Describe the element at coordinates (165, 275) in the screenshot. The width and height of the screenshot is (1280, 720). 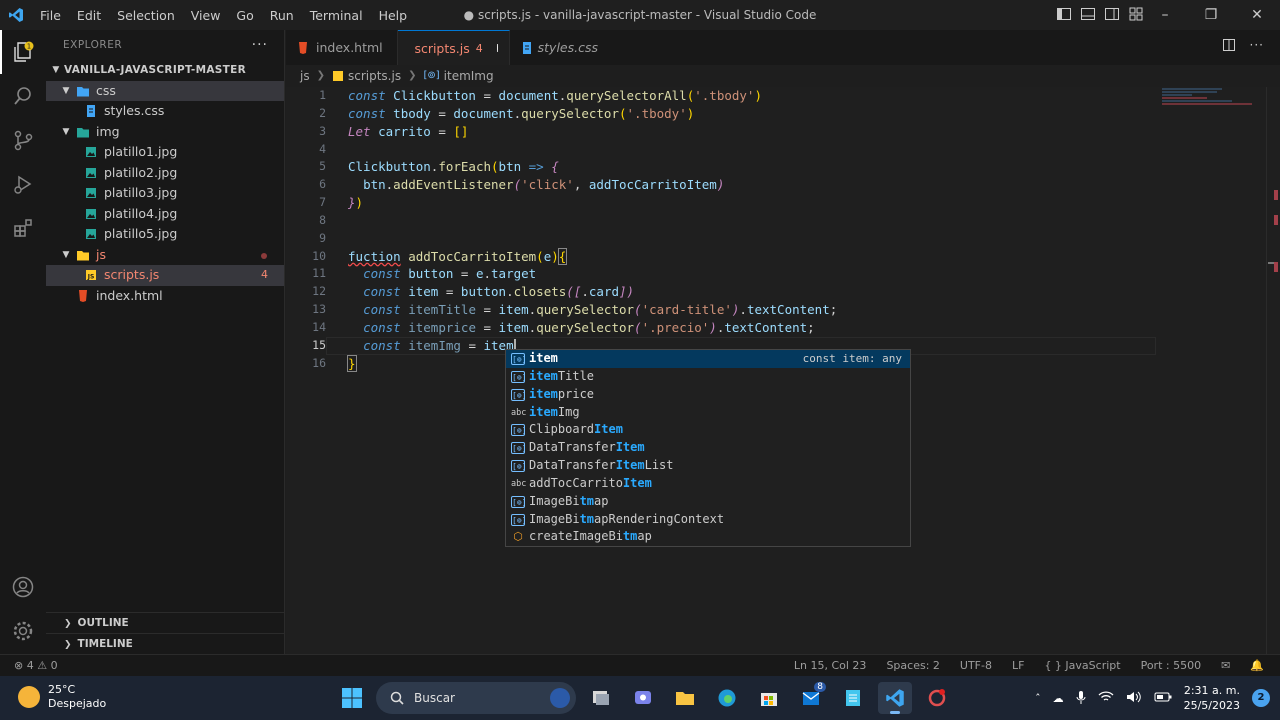
I see `tree-item-scripts-js: JS scripts.js 4` at that location.